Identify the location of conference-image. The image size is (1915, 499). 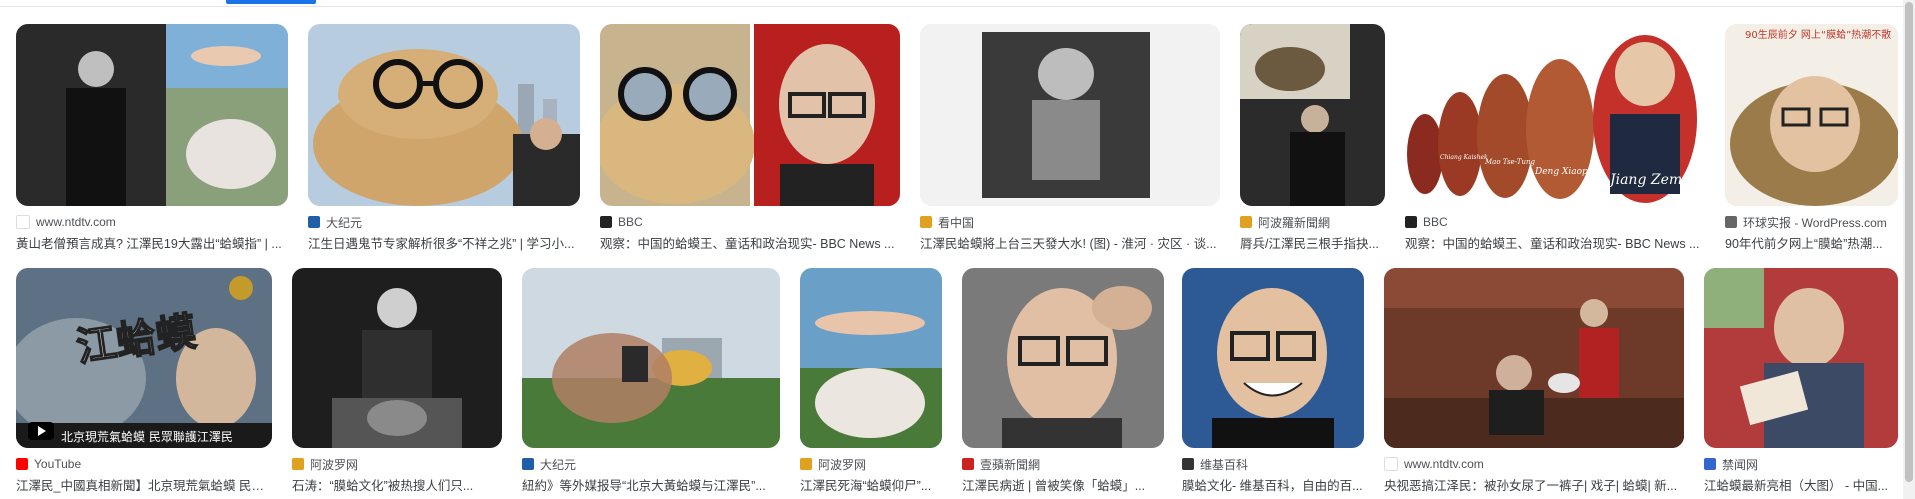
(1534, 358).